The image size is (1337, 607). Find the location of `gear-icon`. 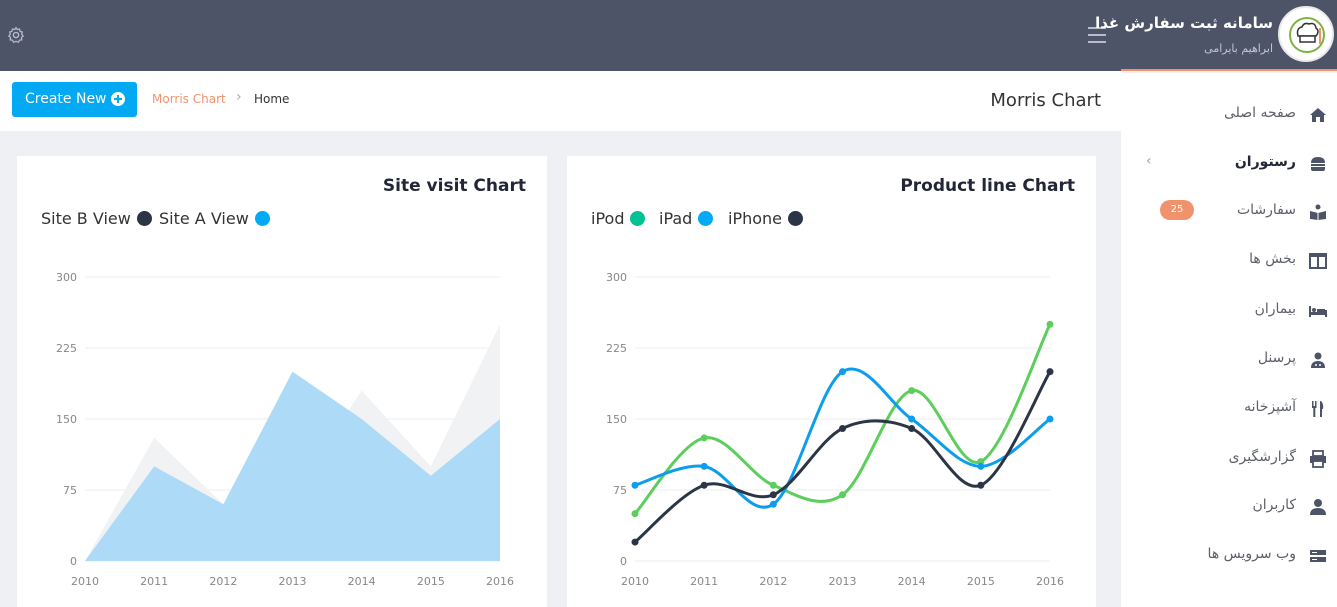

gear-icon is located at coordinates (16, 37).